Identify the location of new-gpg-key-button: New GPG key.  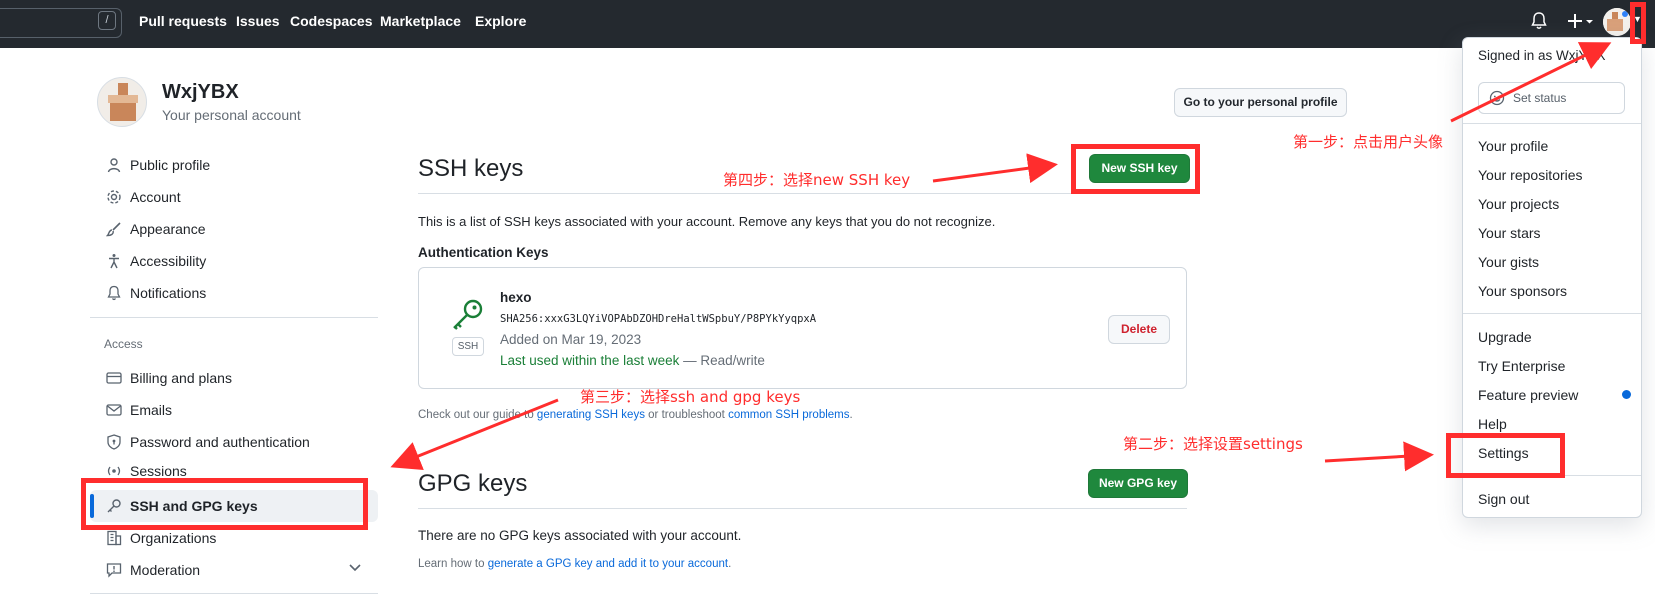
(1138, 483).